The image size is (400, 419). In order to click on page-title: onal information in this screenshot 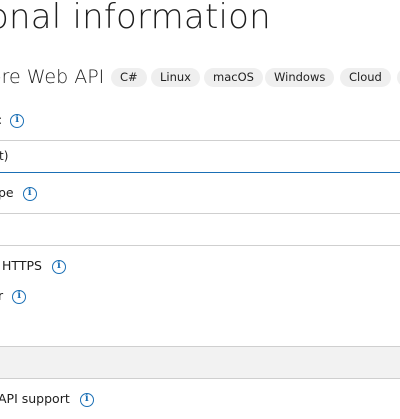, I will do `click(135, 18)`.